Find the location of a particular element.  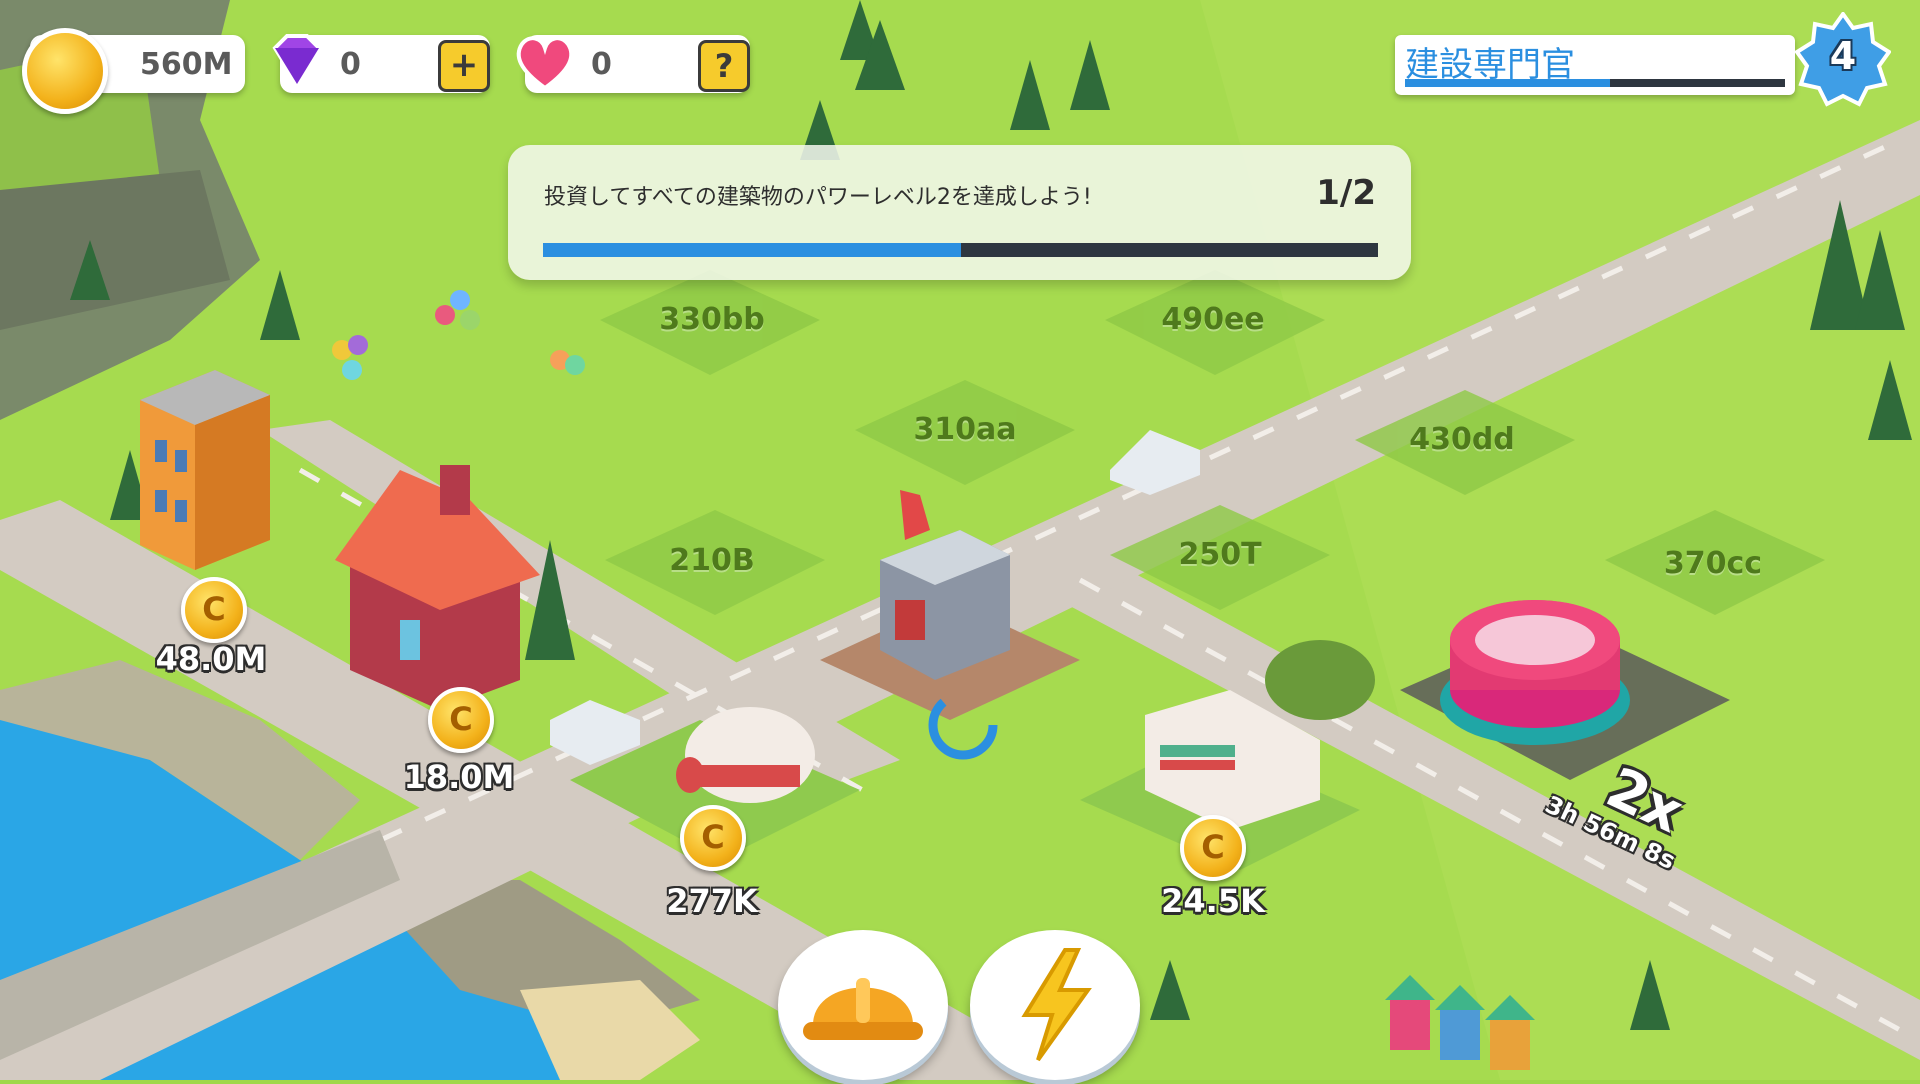

quest-count: 1/2 is located at coordinates (1346, 193).